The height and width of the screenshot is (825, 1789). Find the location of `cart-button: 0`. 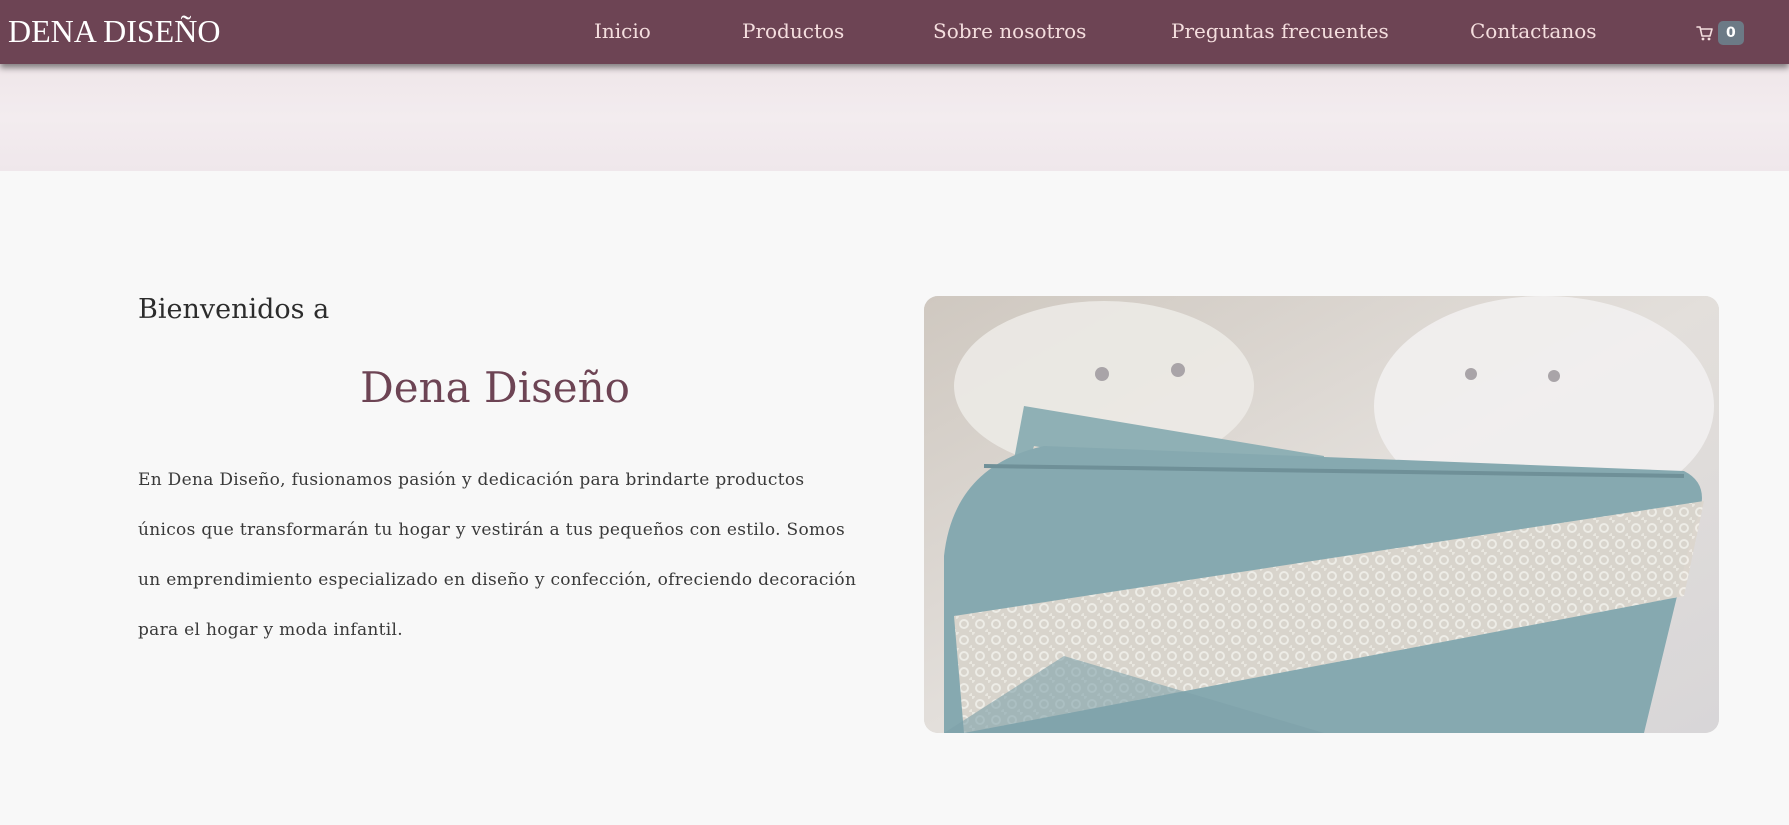

cart-button: 0 is located at coordinates (1720, 33).